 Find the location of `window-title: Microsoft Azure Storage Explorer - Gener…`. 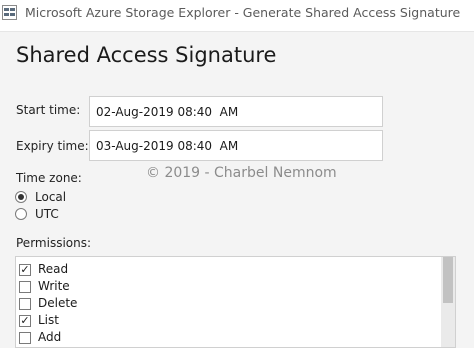

window-title: Microsoft Azure Storage Explorer - Gener… is located at coordinates (243, 12).